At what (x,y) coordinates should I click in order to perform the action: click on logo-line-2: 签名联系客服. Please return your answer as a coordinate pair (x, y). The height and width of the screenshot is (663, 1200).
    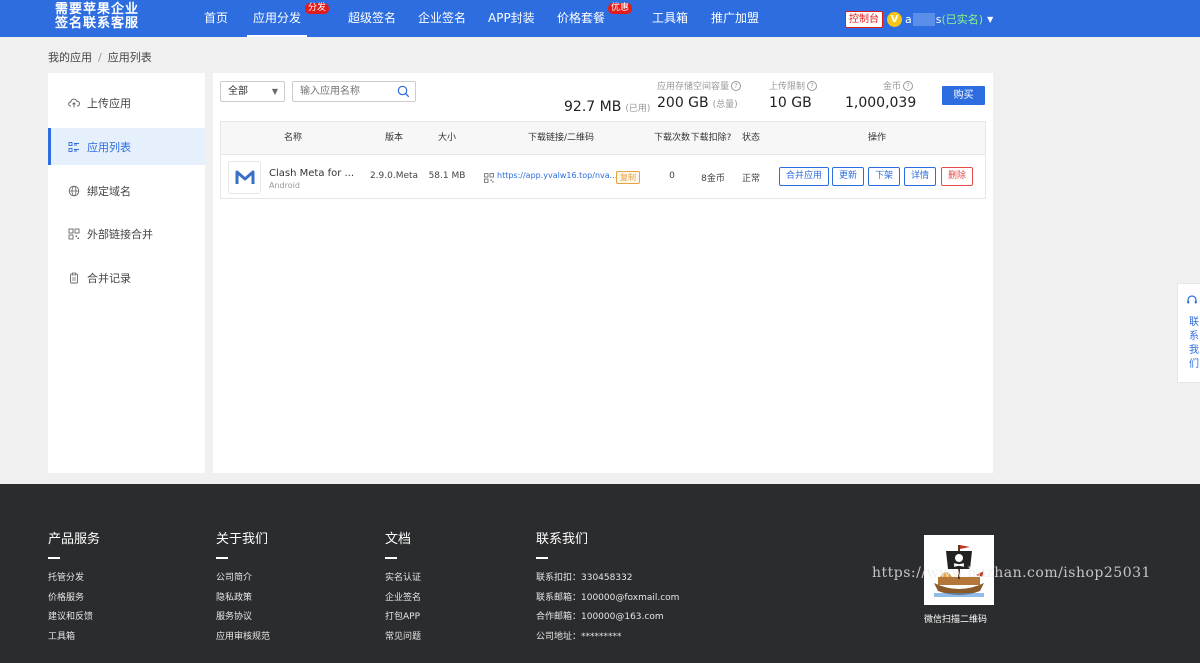
    Looking at the image, I should click on (97, 23).